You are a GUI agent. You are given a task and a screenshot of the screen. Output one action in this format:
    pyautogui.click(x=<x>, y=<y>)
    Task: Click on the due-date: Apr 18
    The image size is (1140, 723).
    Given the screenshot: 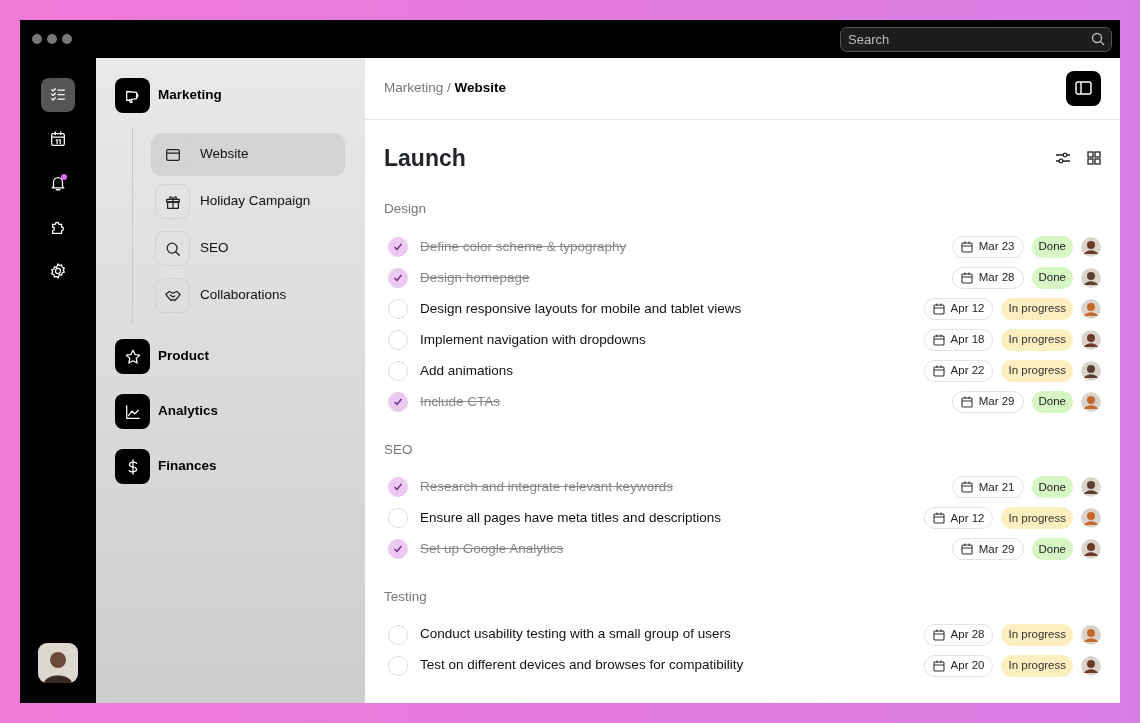 What is the action you would take?
    pyautogui.click(x=967, y=340)
    